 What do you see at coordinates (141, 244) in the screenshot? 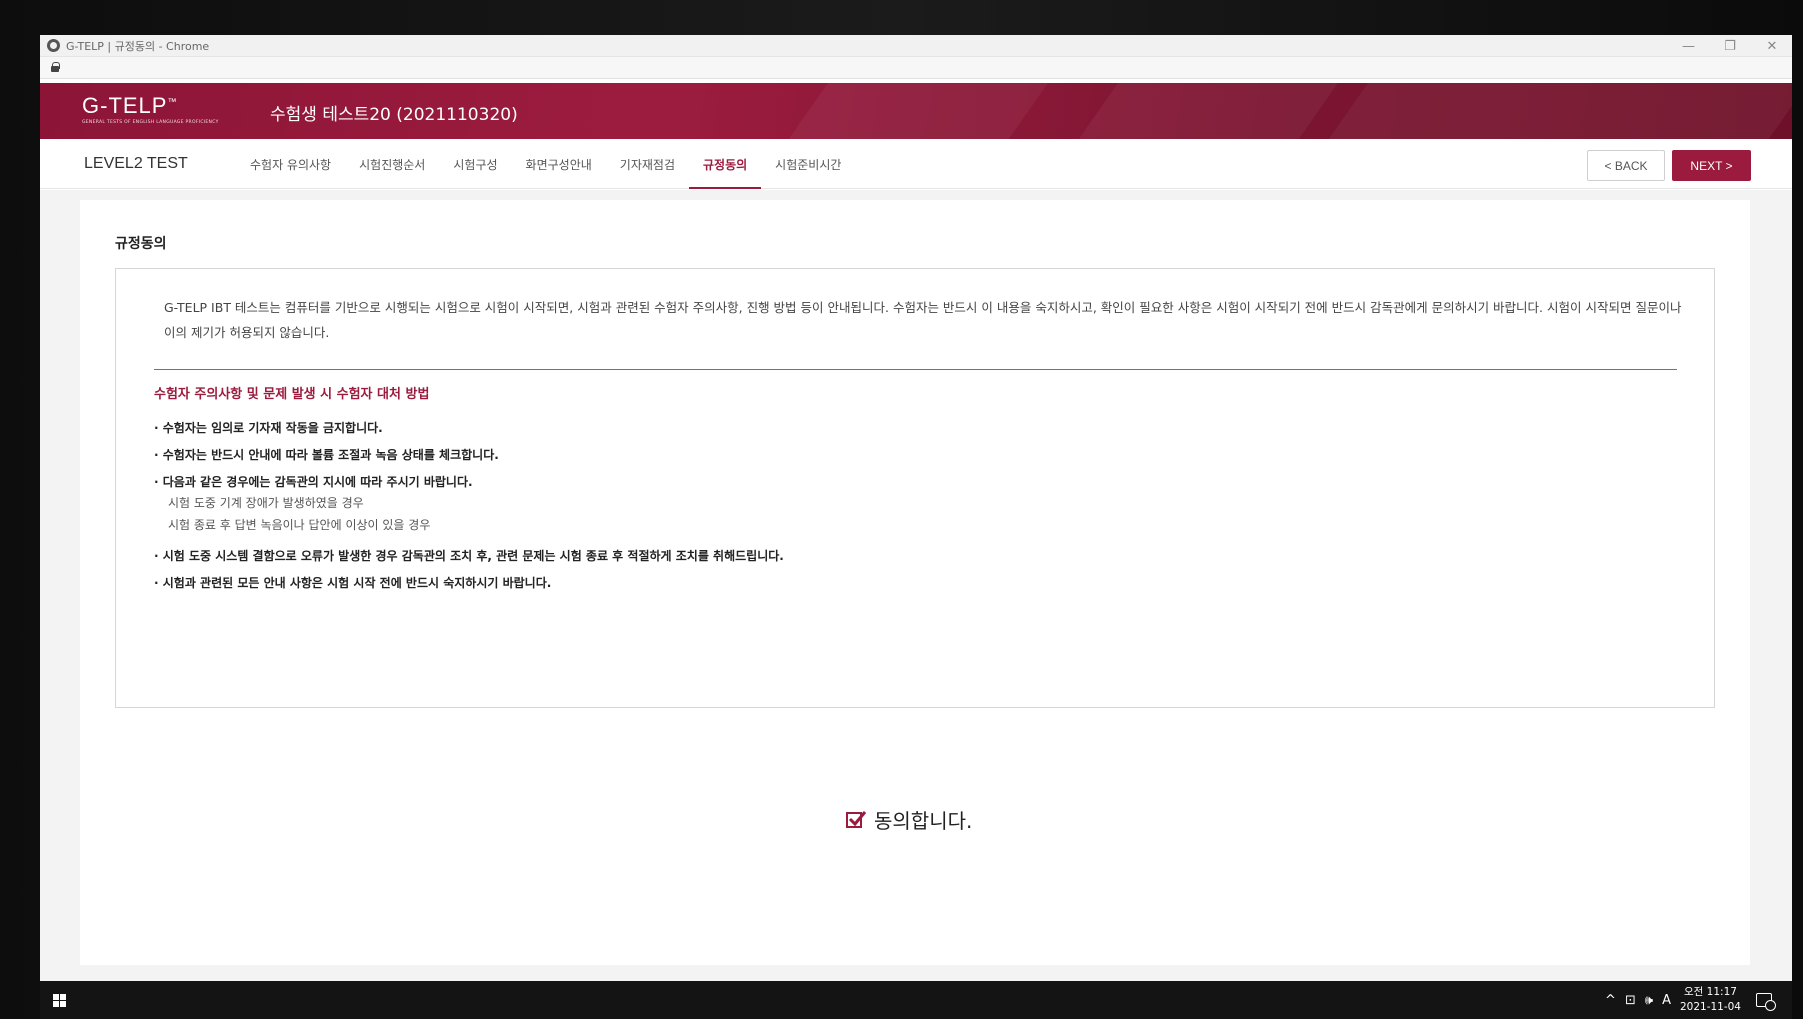
I see `section-title: 규정동의` at bounding box center [141, 244].